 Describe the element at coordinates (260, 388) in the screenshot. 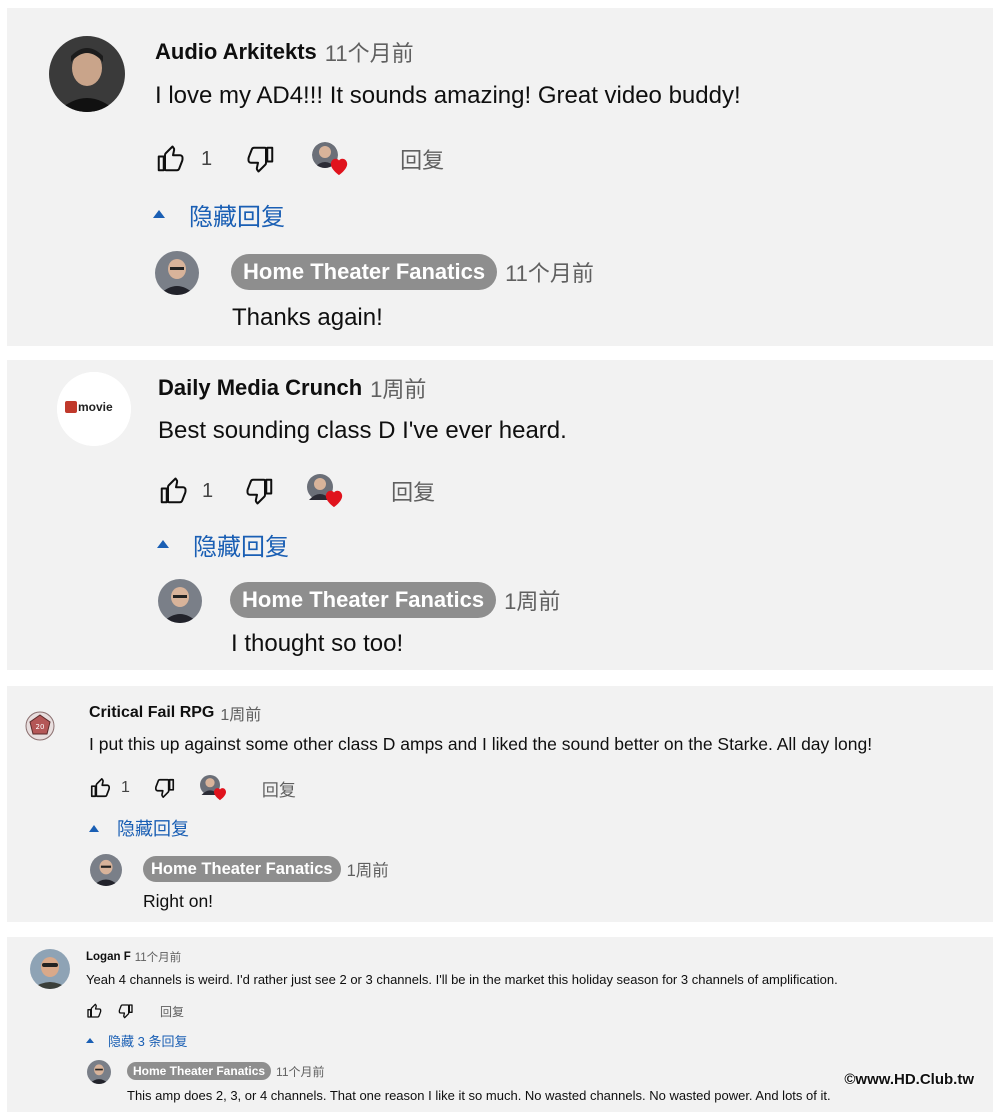

I see `author-name: Daily Media Crunch` at that location.